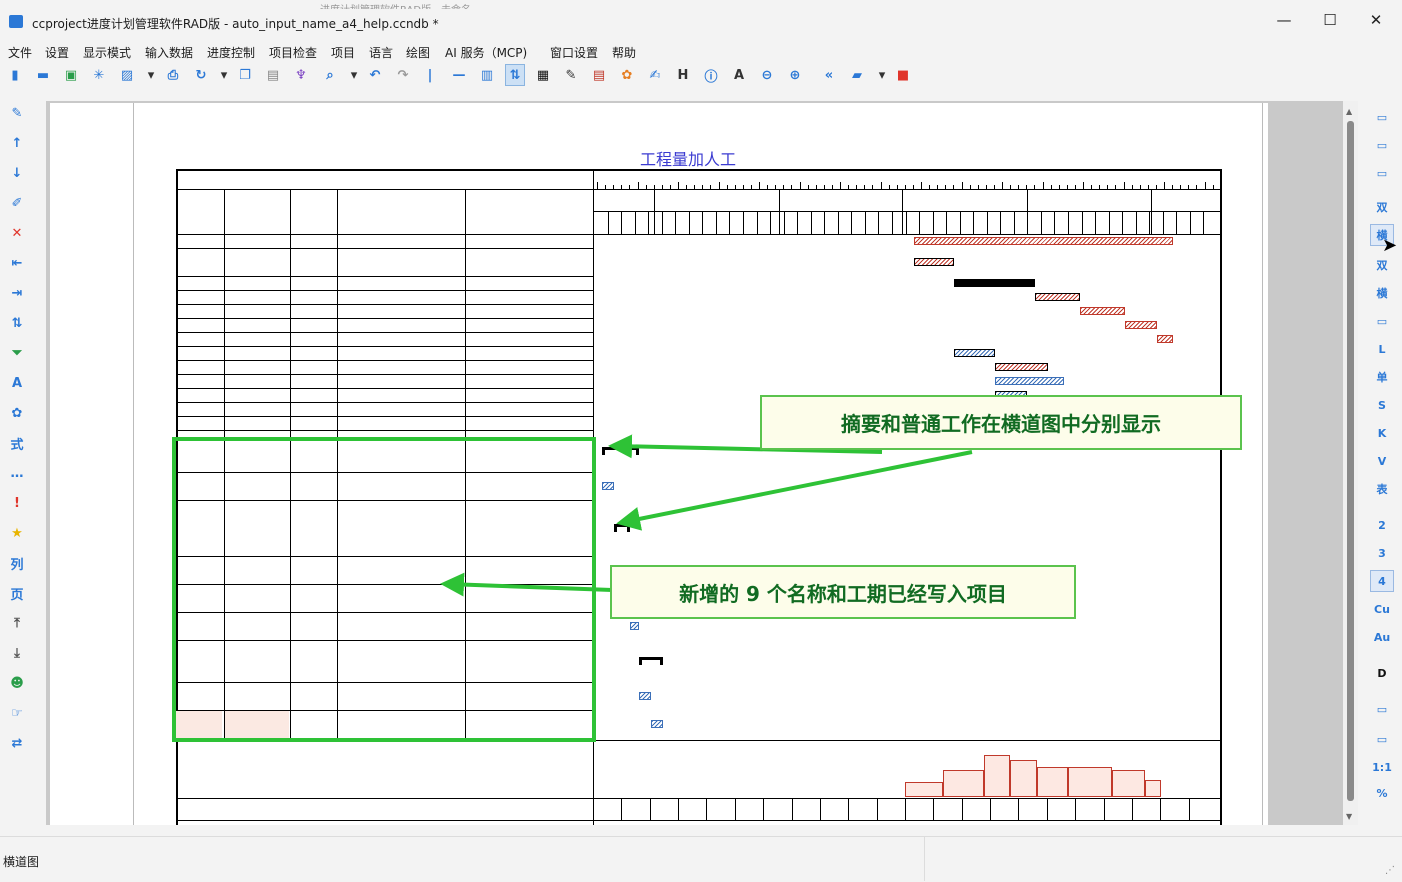 The image size is (1402, 882). Describe the element at coordinates (17, 203) in the screenshot. I see `edit-link-icon: ✐` at that location.